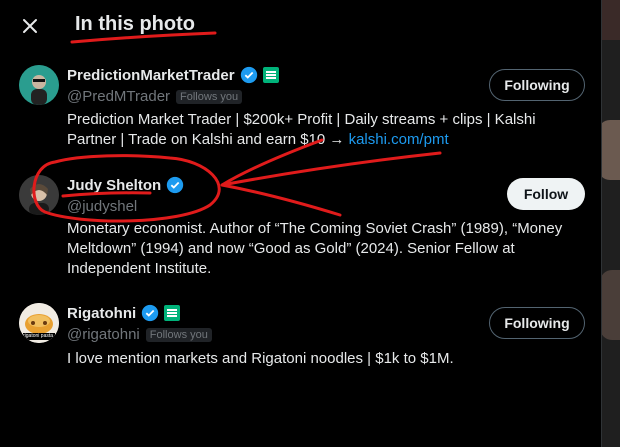 This screenshot has width=620, height=447. What do you see at coordinates (546, 194) in the screenshot?
I see `follow-button: Follow` at bounding box center [546, 194].